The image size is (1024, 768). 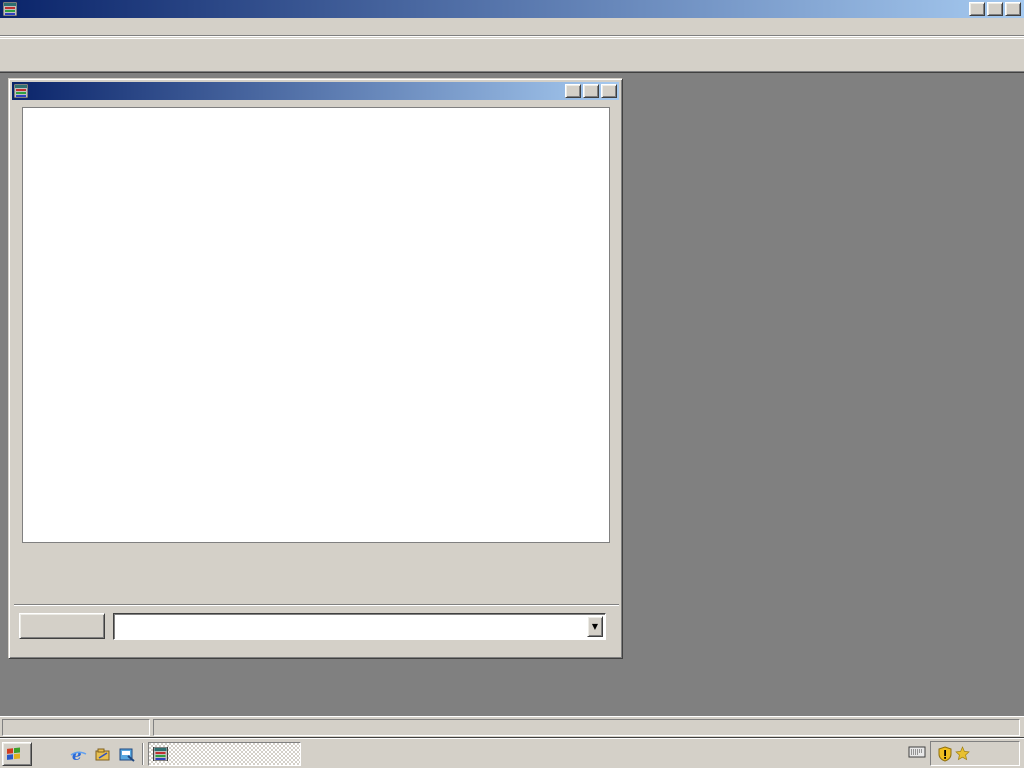 What do you see at coordinates (1013, 9) in the screenshot?
I see `close-button` at bounding box center [1013, 9].